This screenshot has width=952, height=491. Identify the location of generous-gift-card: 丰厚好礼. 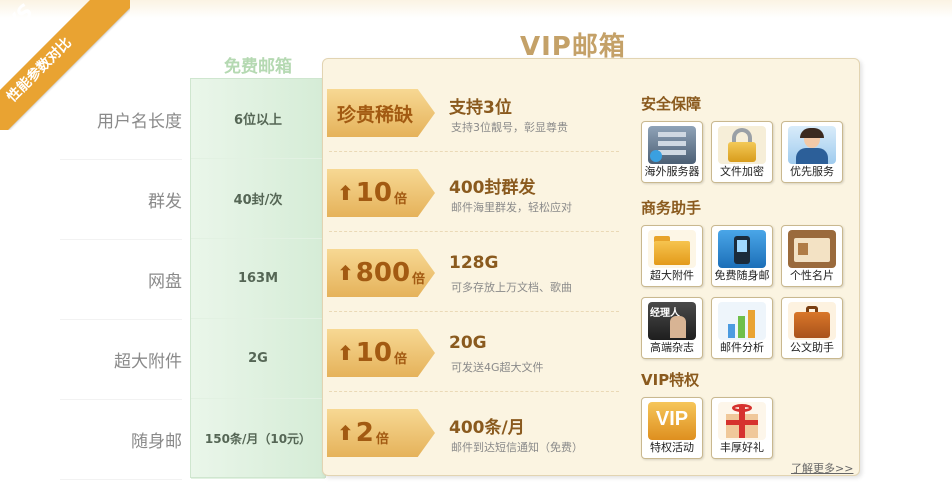
(742, 428).